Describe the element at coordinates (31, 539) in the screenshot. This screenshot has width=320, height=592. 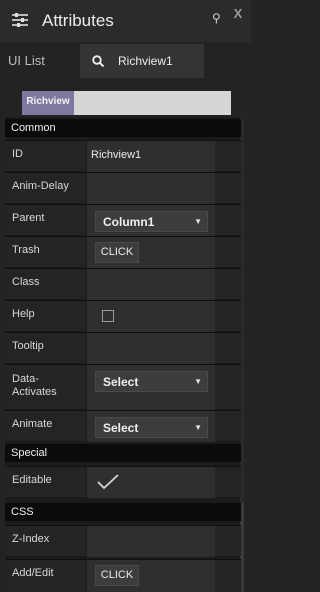
I see `row-label: Z-Index` at that location.